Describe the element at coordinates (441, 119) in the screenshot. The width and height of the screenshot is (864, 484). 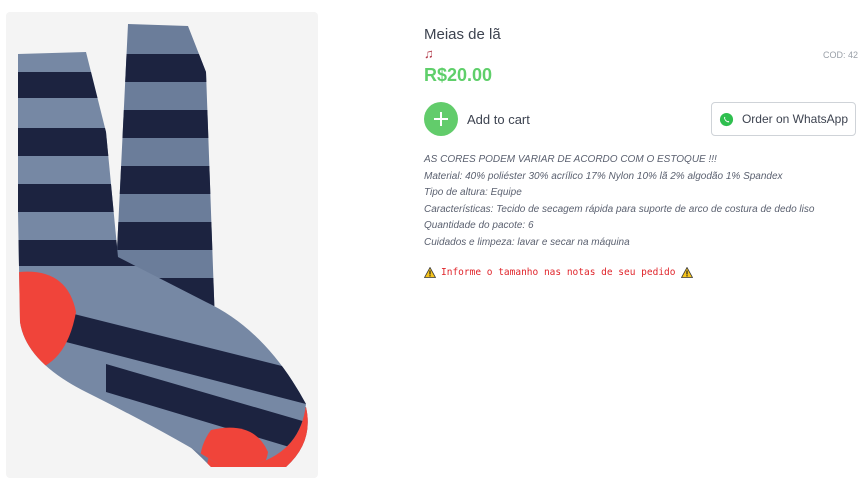
I see `plus-icon` at that location.